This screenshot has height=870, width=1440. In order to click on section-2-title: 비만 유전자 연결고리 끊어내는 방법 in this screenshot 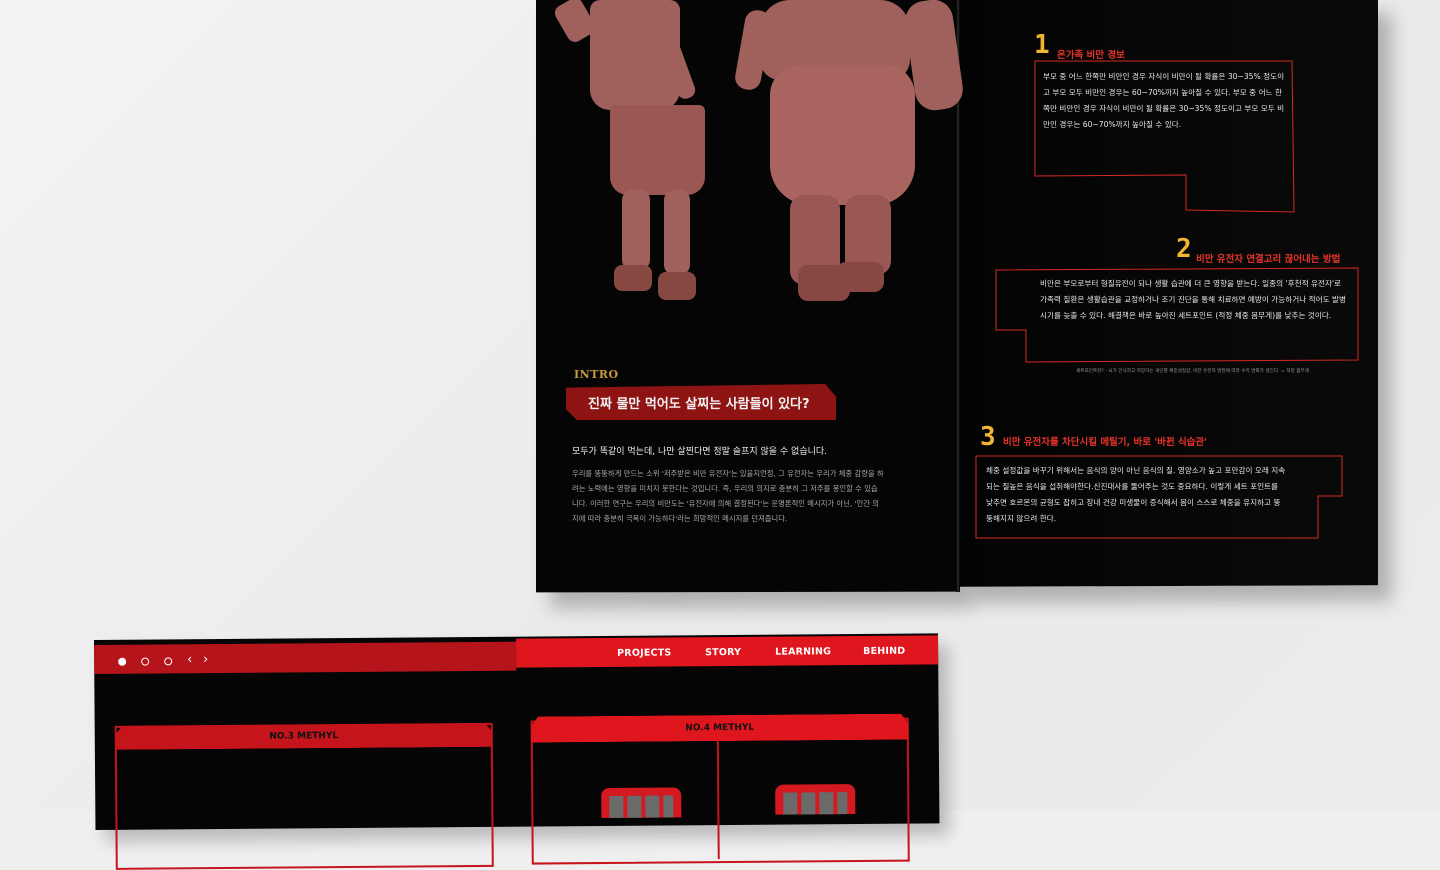, I will do `click(1268, 259)`.